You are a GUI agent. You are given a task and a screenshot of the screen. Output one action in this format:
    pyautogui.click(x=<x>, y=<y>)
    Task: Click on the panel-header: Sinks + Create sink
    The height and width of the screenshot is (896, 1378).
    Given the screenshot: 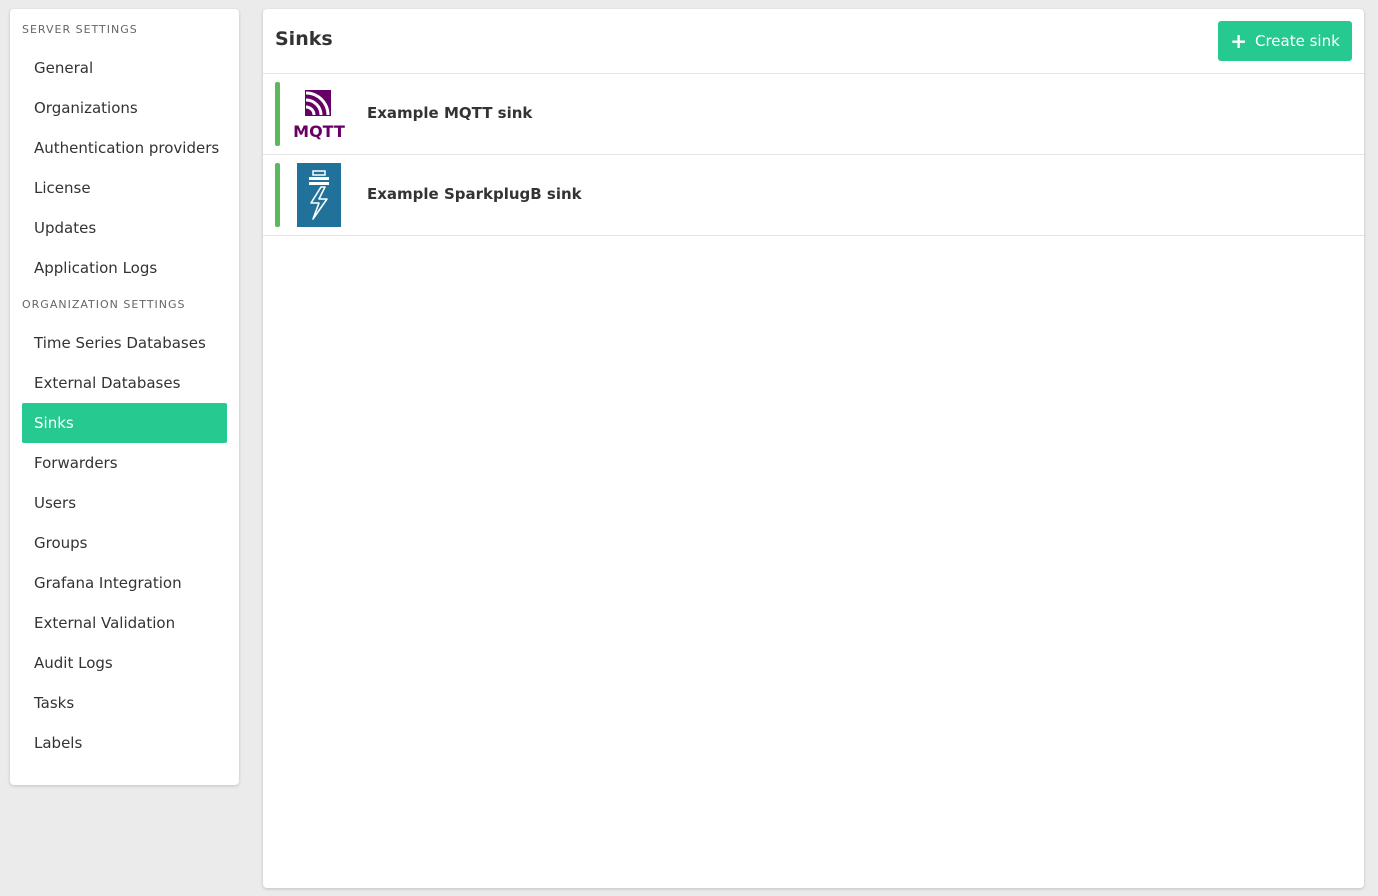 What is the action you would take?
    pyautogui.click(x=813, y=41)
    